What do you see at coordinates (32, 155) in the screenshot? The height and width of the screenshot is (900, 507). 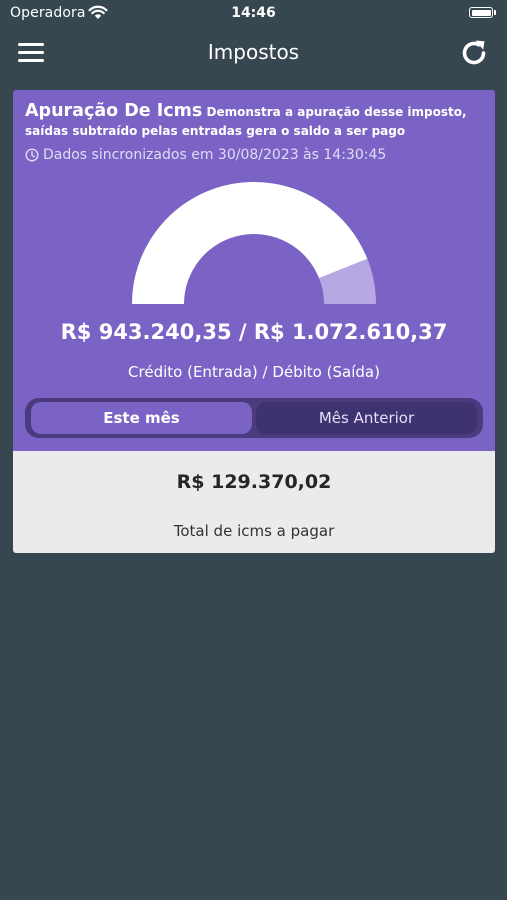 I see `clock-icon` at bounding box center [32, 155].